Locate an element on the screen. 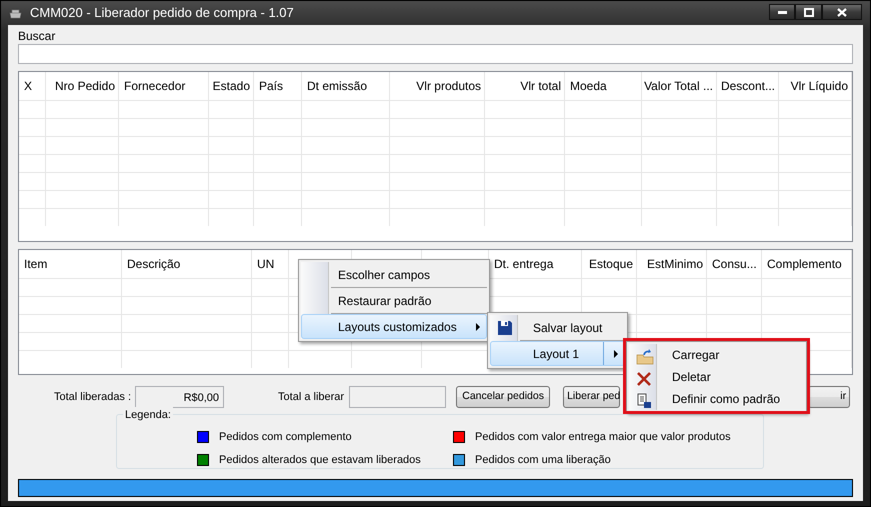  column-header: Vlr total is located at coordinates (525, 86).